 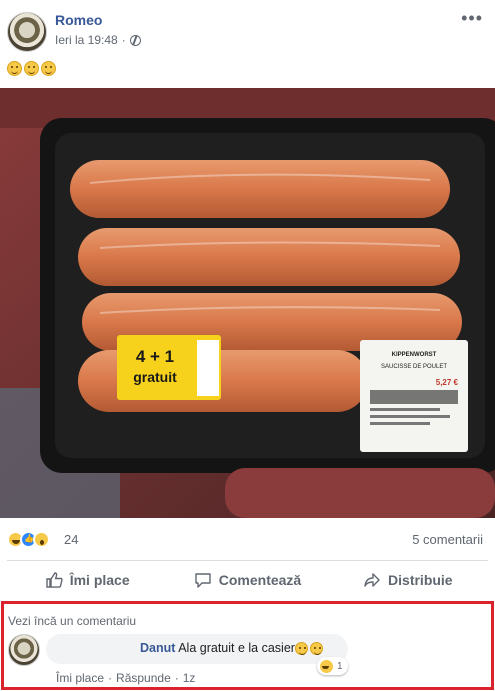 I want to click on share-icon, so click(x=372, y=579).